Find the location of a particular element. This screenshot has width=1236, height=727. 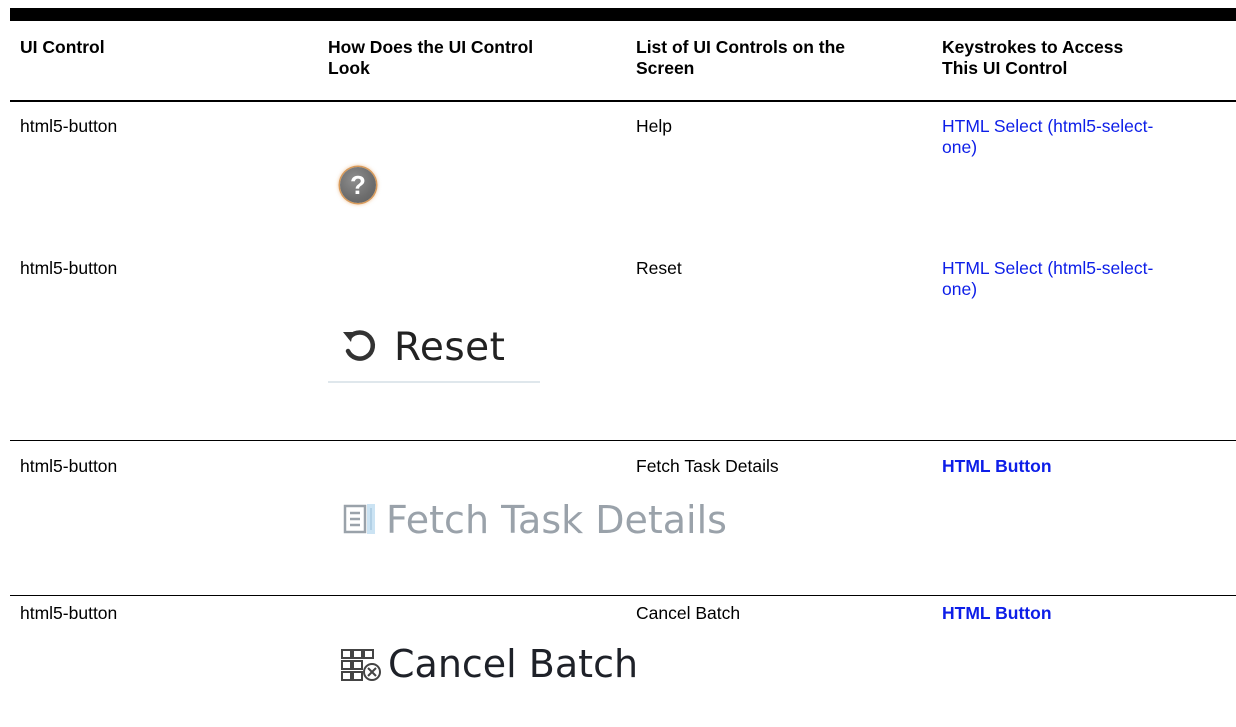

row-3-separator is located at coordinates (623, 595).